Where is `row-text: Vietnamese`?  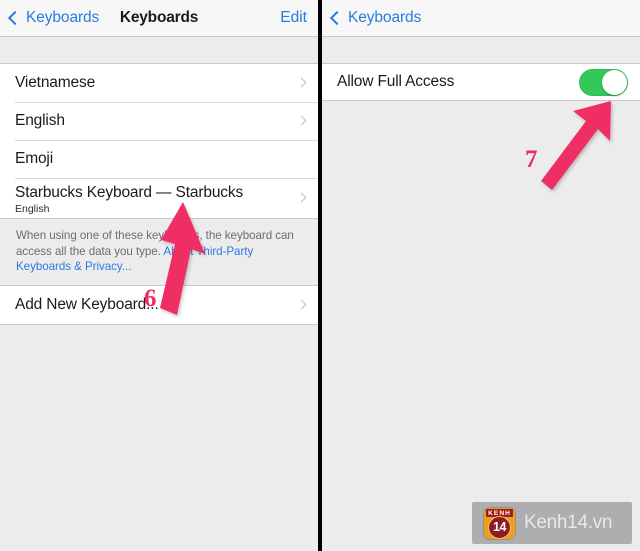 row-text: Vietnamese is located at coordinates (55, 83).